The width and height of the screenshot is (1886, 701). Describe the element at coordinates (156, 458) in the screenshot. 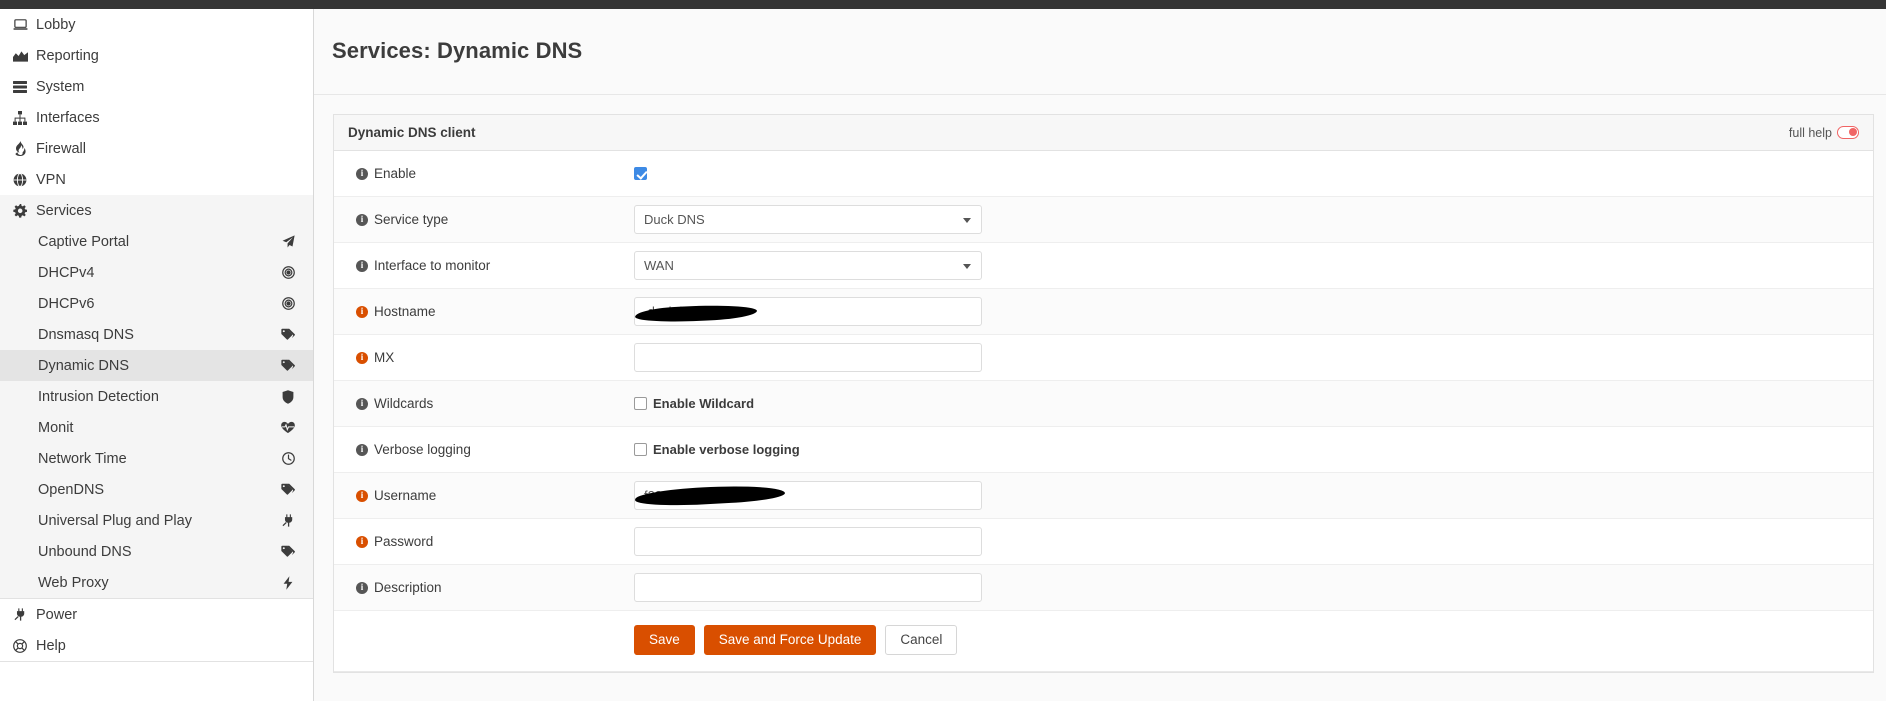

I see `sidebar-item-network-time: Network Time` at that location.